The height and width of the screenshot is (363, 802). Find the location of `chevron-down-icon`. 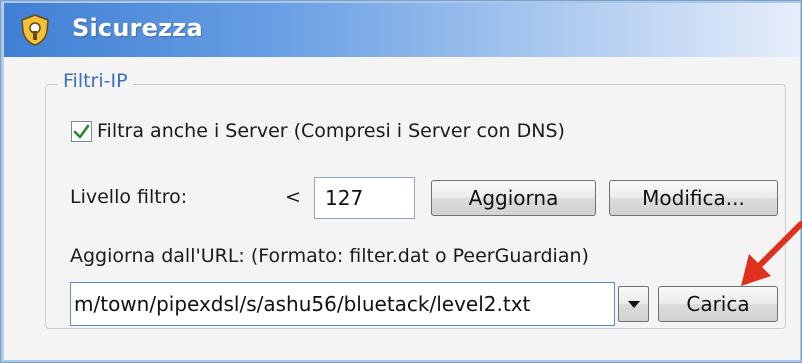

chevron-down-icon is located at coordinates (634, 304).